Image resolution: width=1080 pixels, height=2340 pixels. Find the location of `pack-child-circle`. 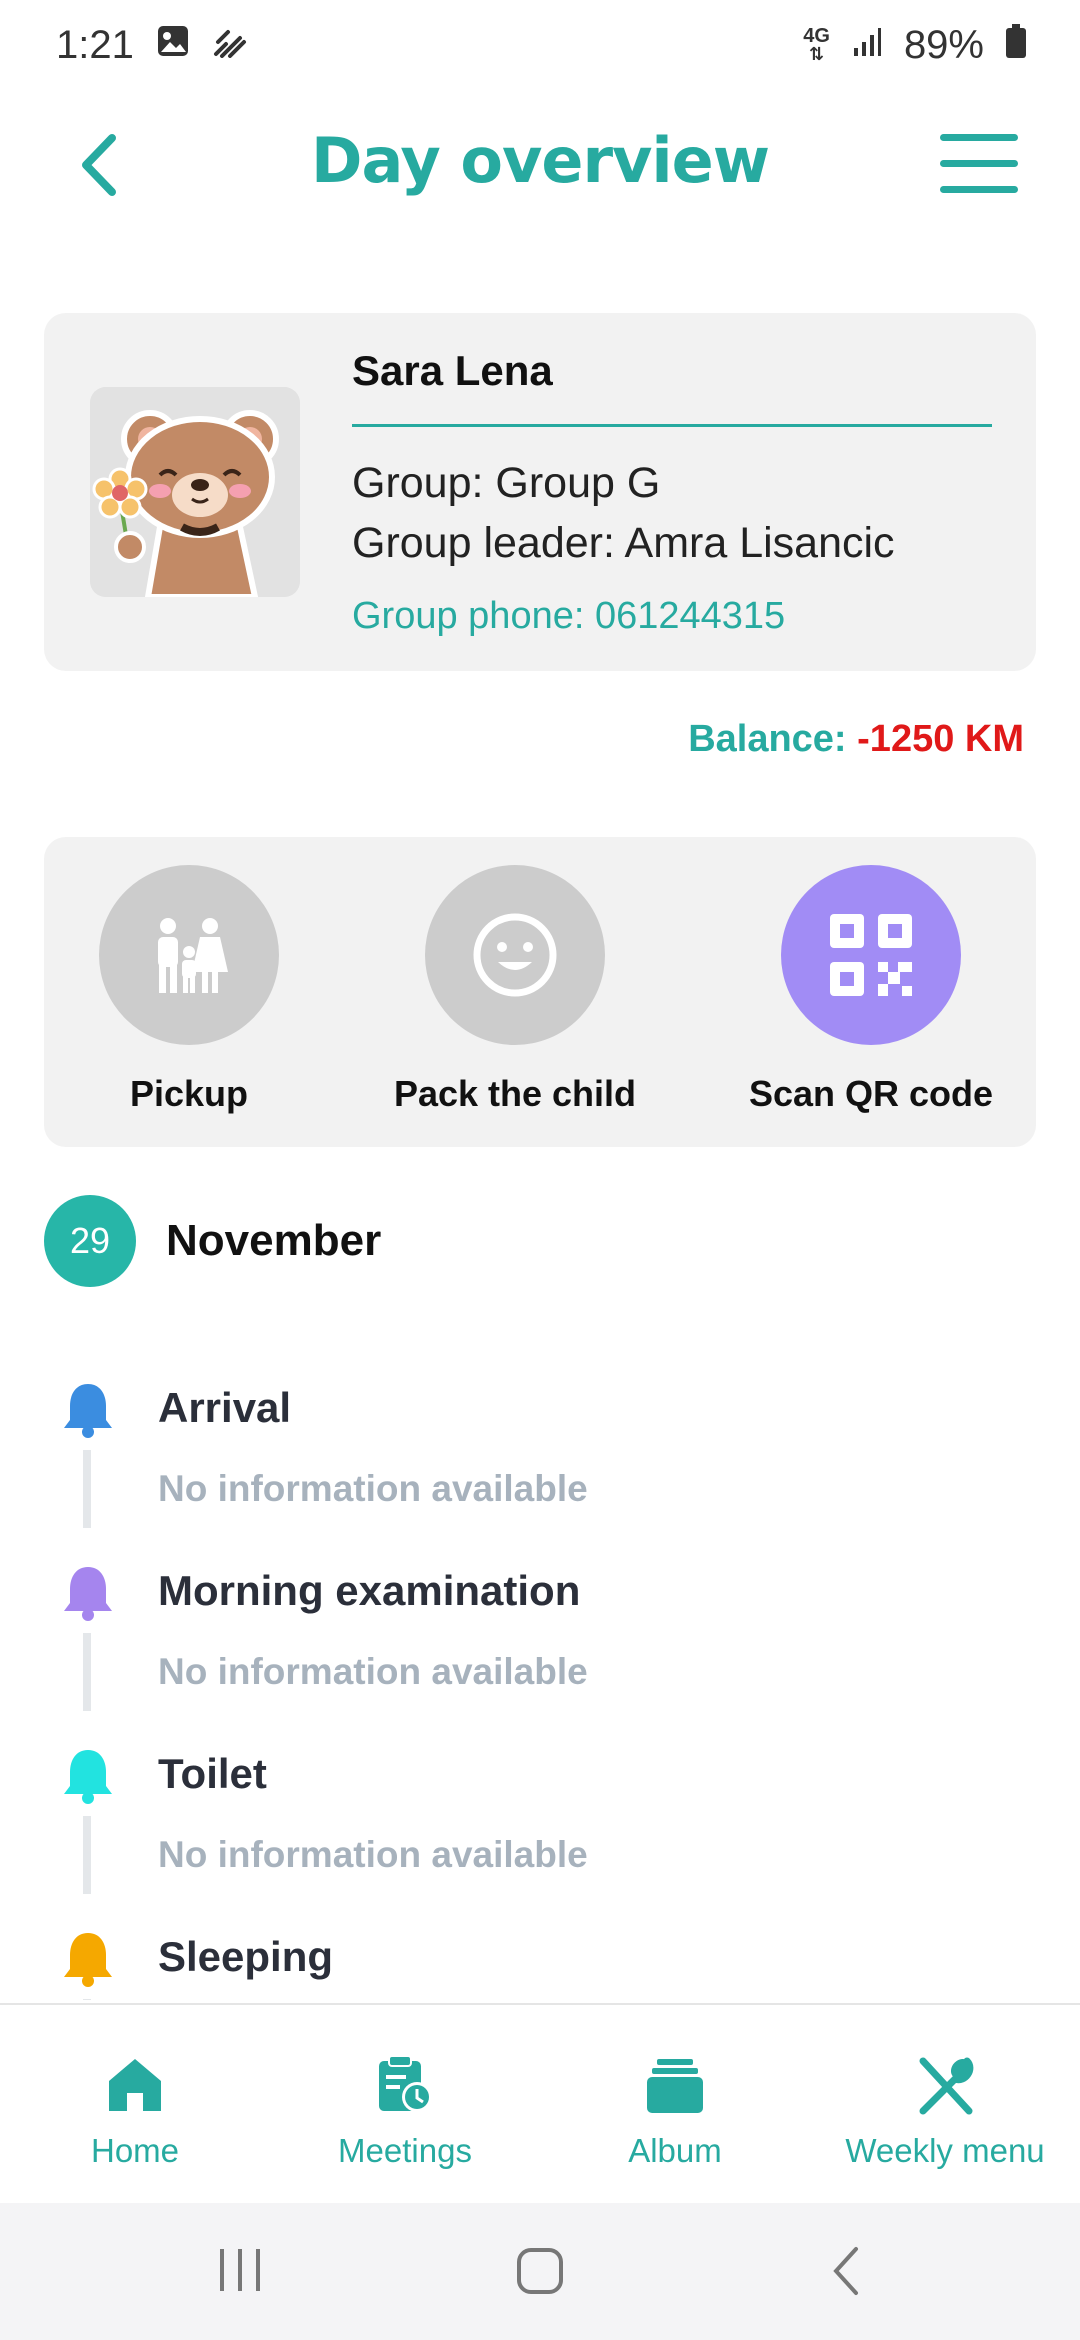

pack-child-circle is located at coordinates (515, 955).